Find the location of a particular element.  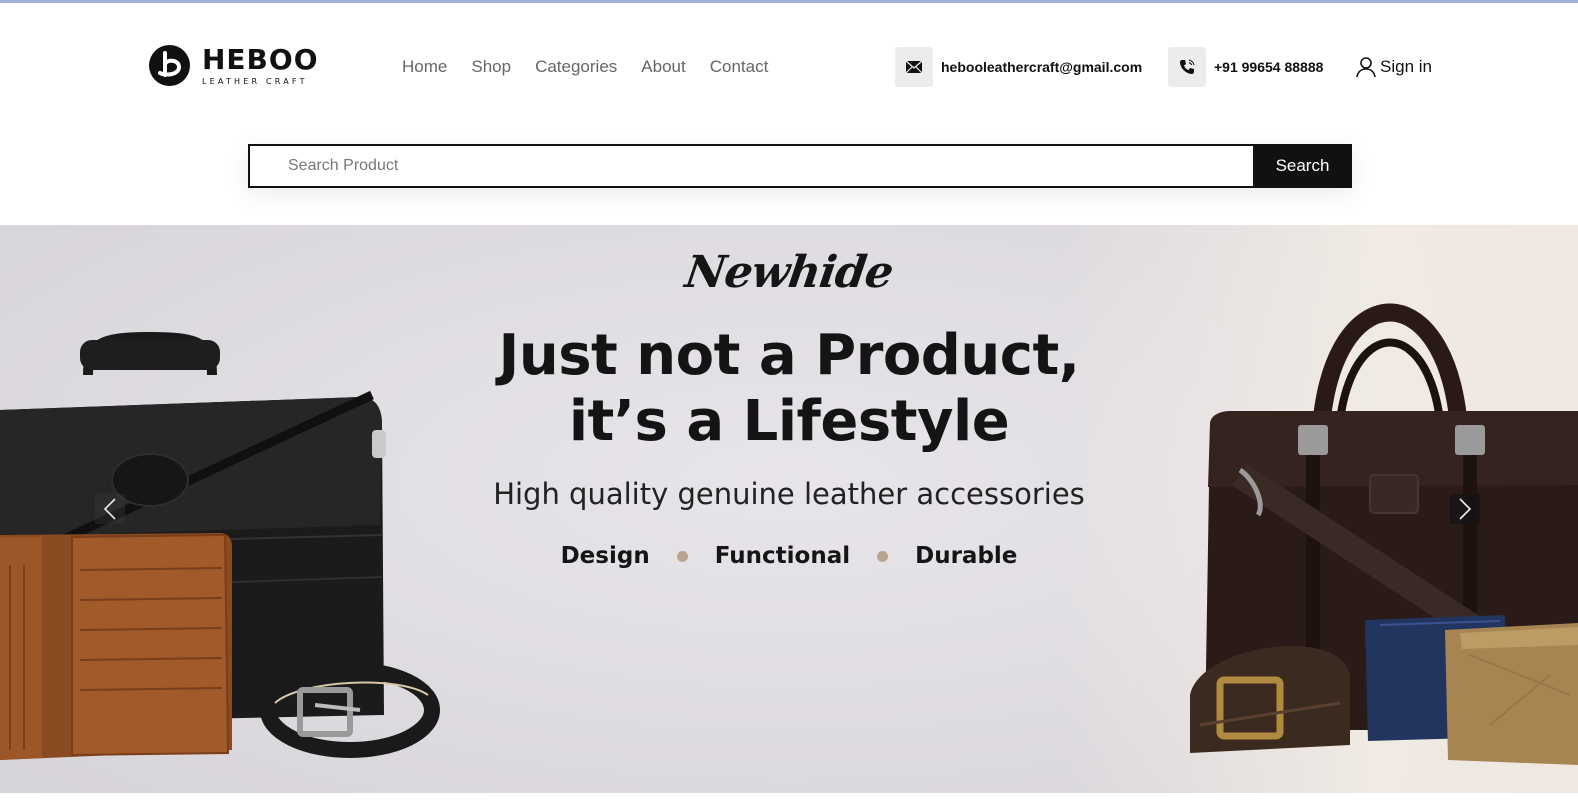

user-icon is located at coordinates (1366, 67).